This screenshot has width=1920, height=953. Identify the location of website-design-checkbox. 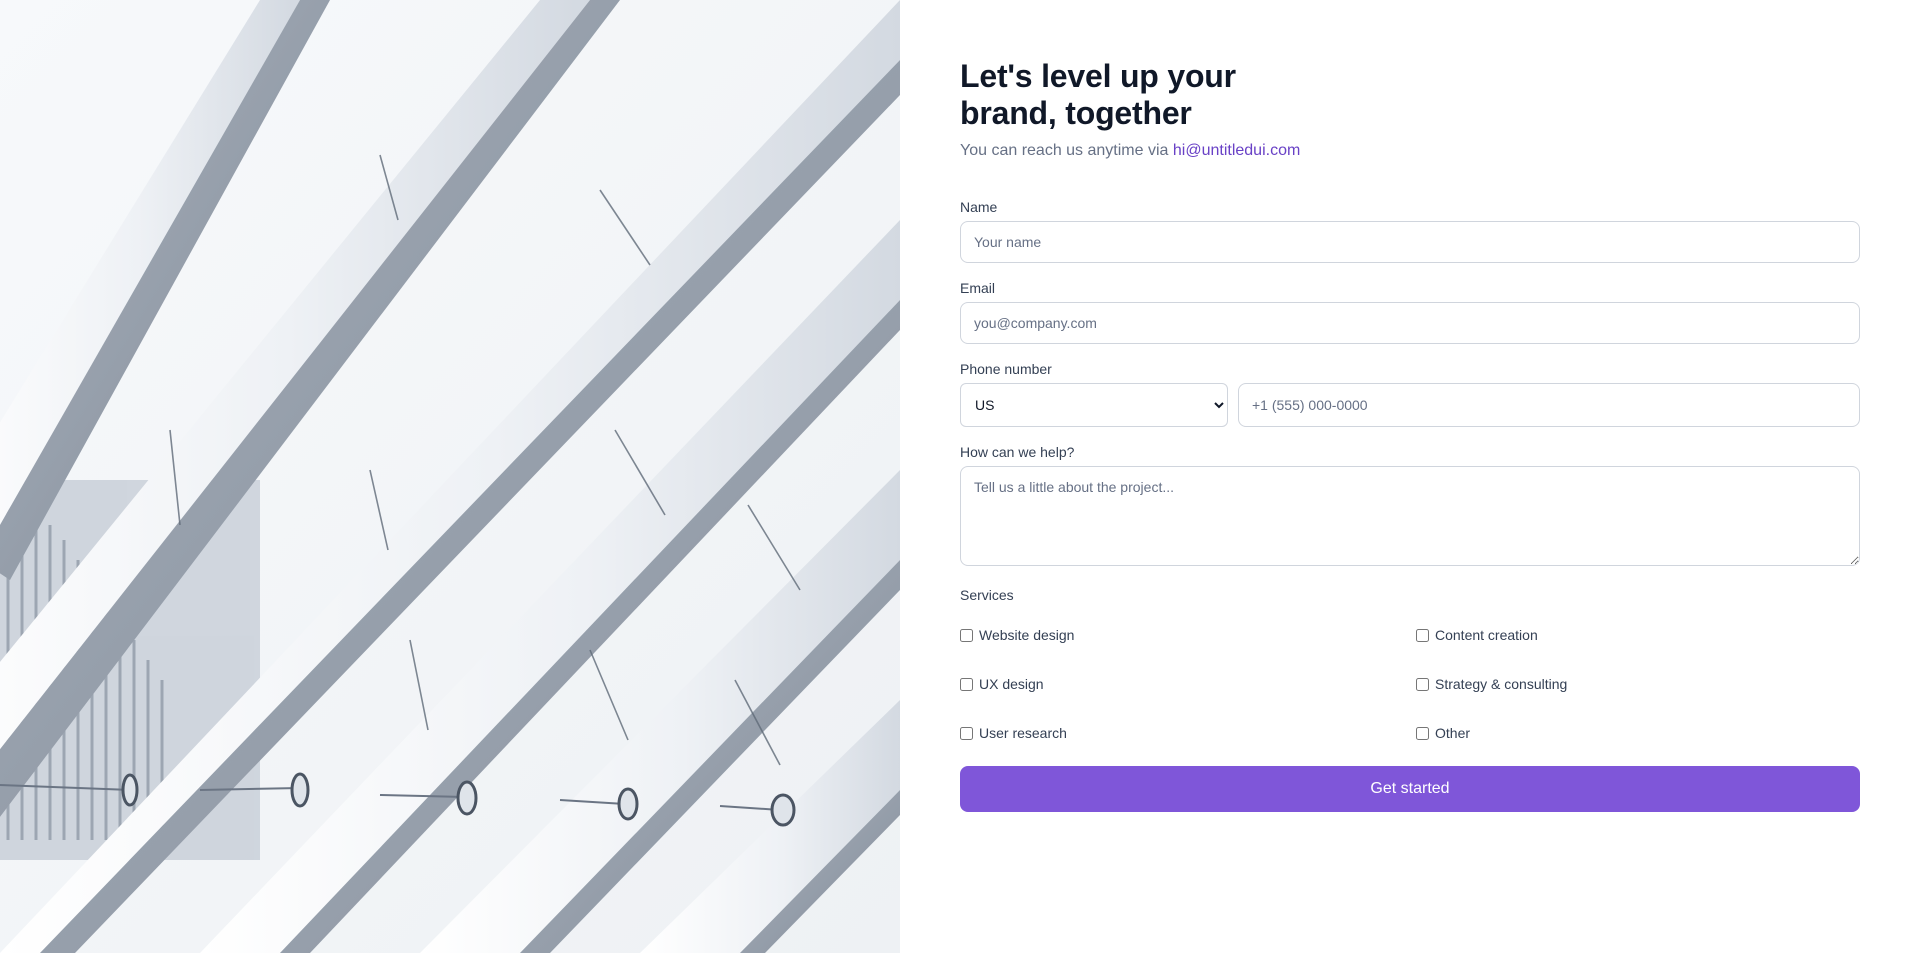
(966, 635).